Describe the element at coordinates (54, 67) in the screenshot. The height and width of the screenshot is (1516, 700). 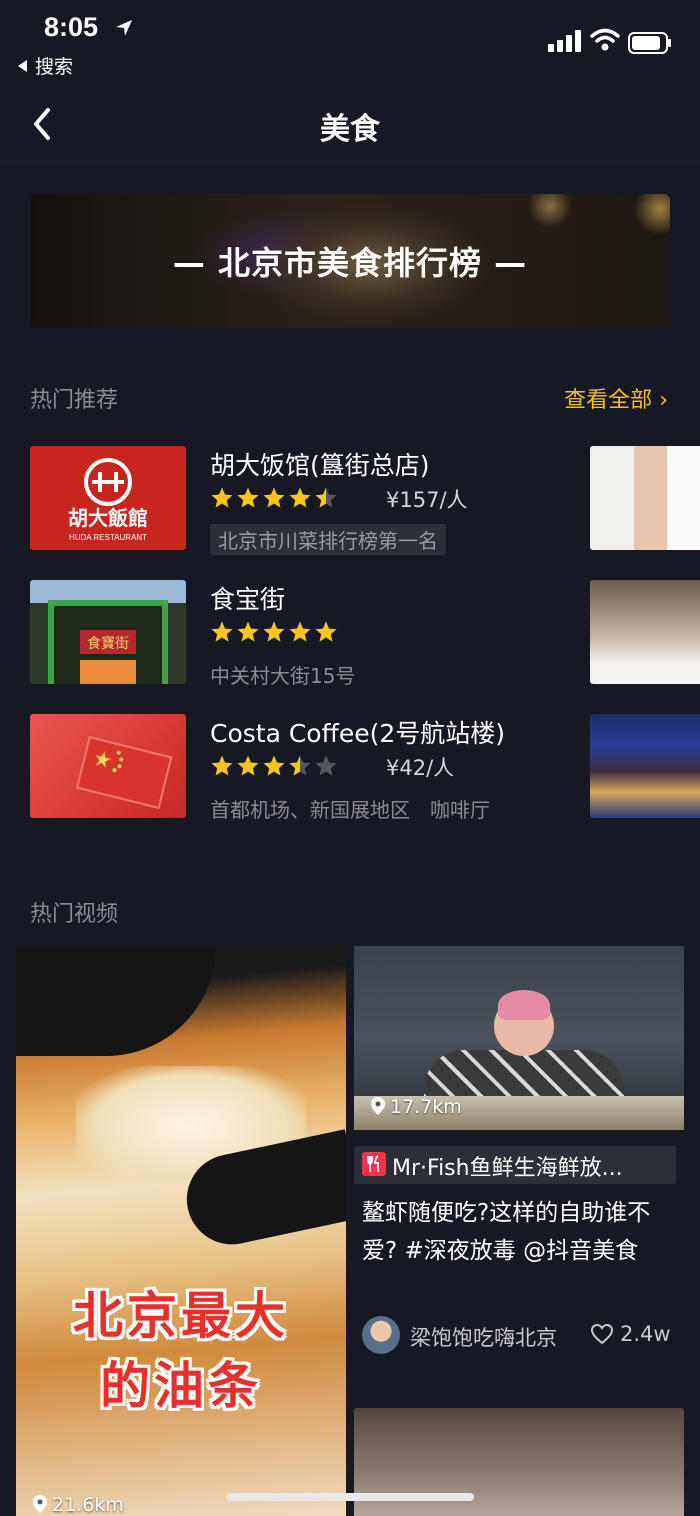
I see `back-app-label: 搜索` at that location.